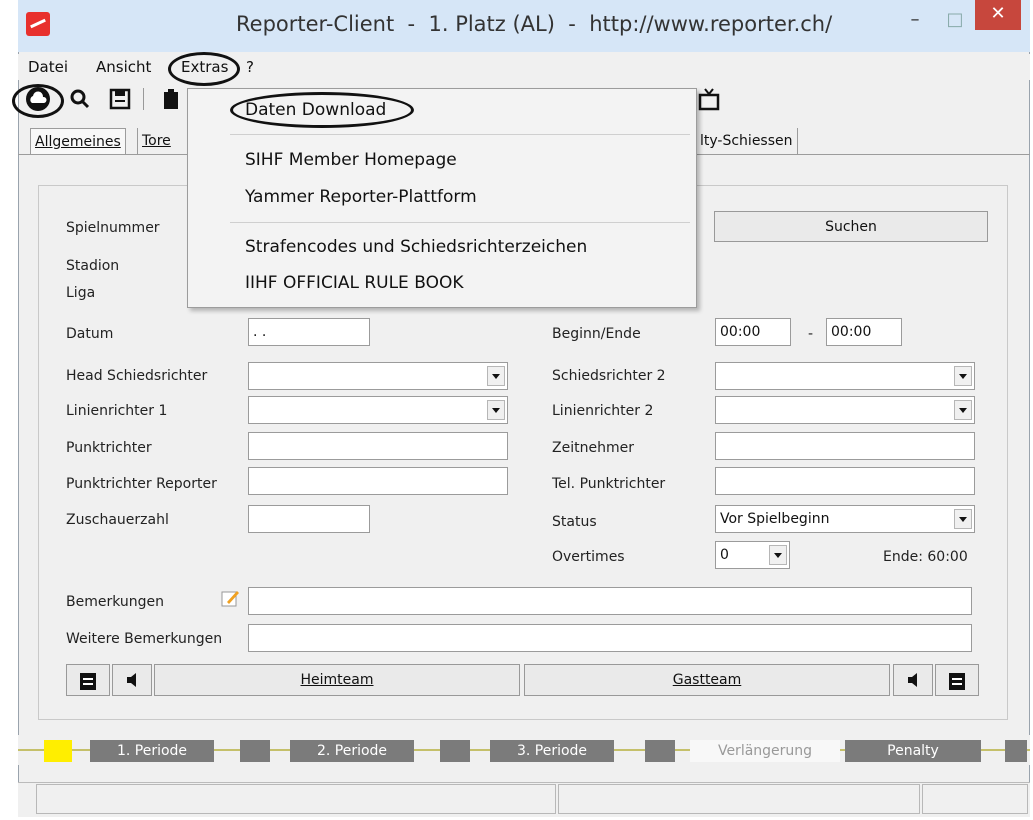  Describe the element at coordinates (707, 680) in the screenshot. I see `gastteam-button: Gastteam` at that location.